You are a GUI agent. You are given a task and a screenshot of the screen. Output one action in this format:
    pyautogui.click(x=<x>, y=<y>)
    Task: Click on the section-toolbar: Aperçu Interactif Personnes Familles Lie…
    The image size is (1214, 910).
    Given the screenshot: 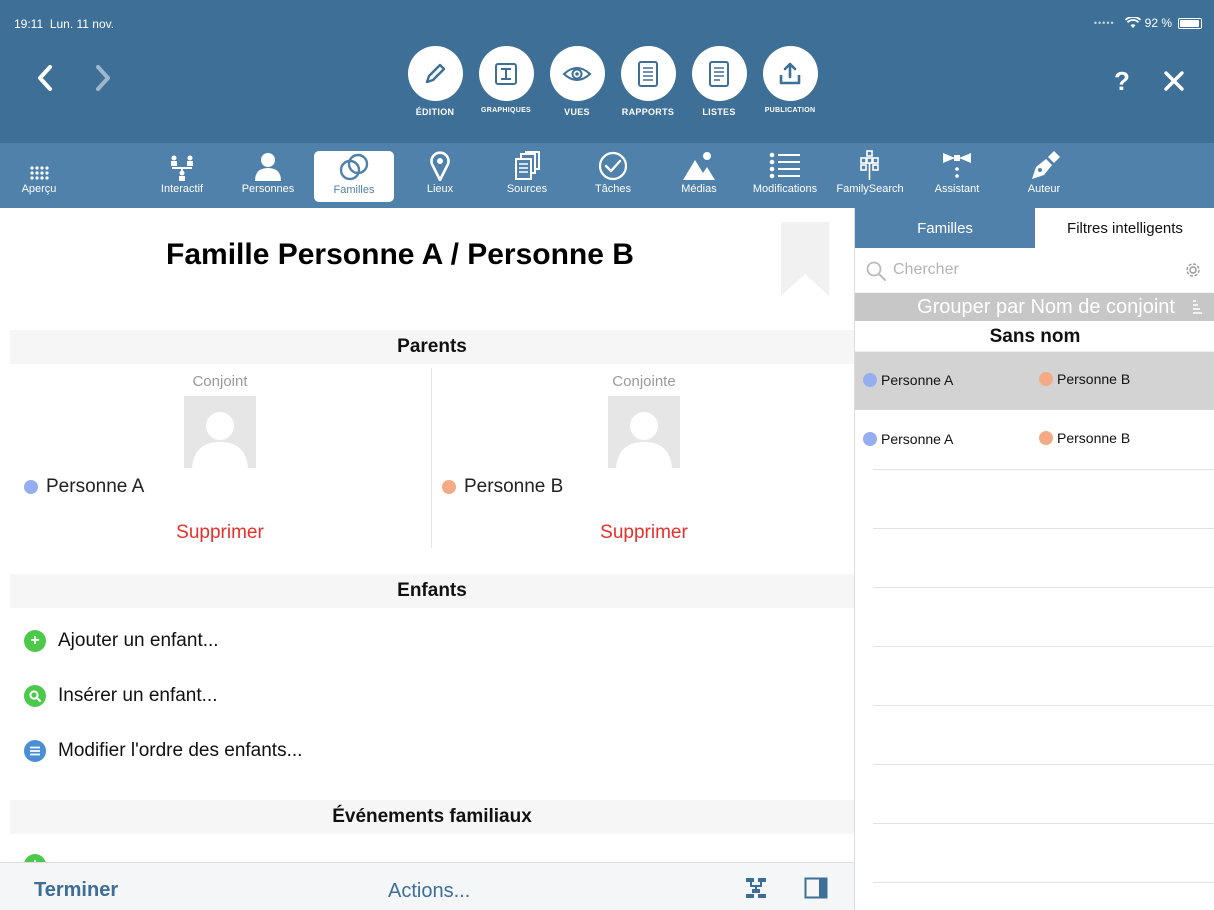 What is the action you would take?
    pyautogui.click(x=607, y=175)
    